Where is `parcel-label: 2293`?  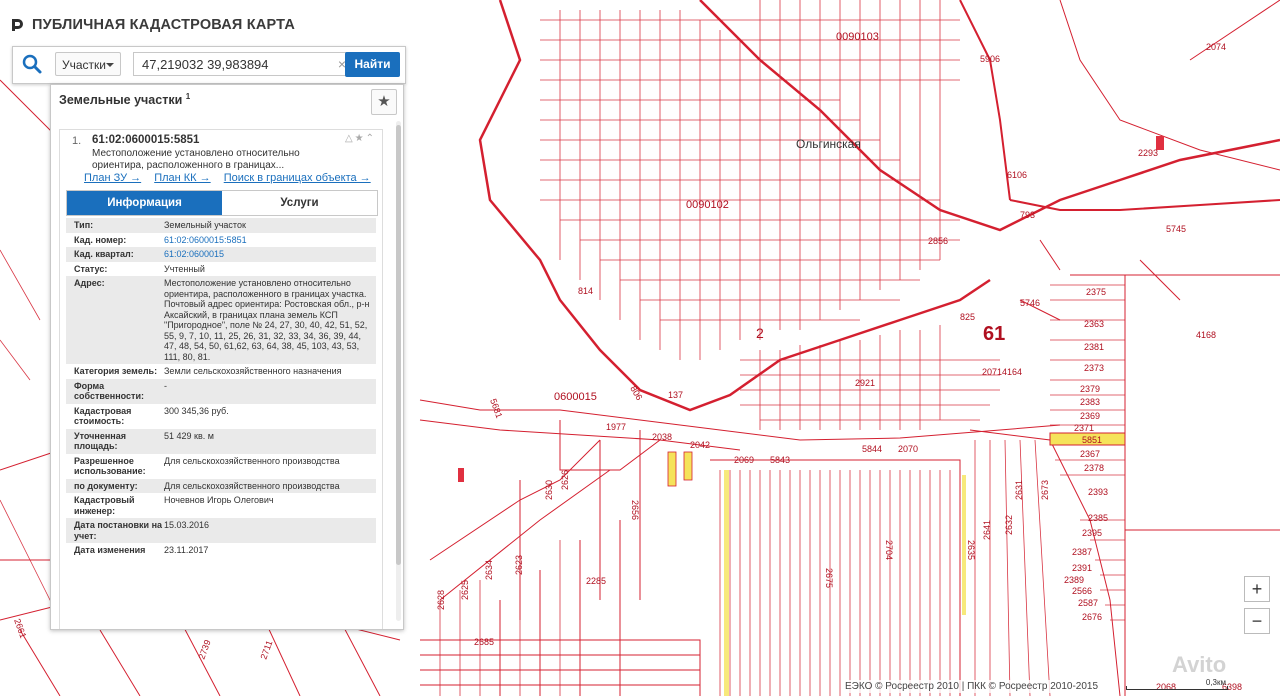 parcel-label: 2293 is located at coordinates (1148, 153).